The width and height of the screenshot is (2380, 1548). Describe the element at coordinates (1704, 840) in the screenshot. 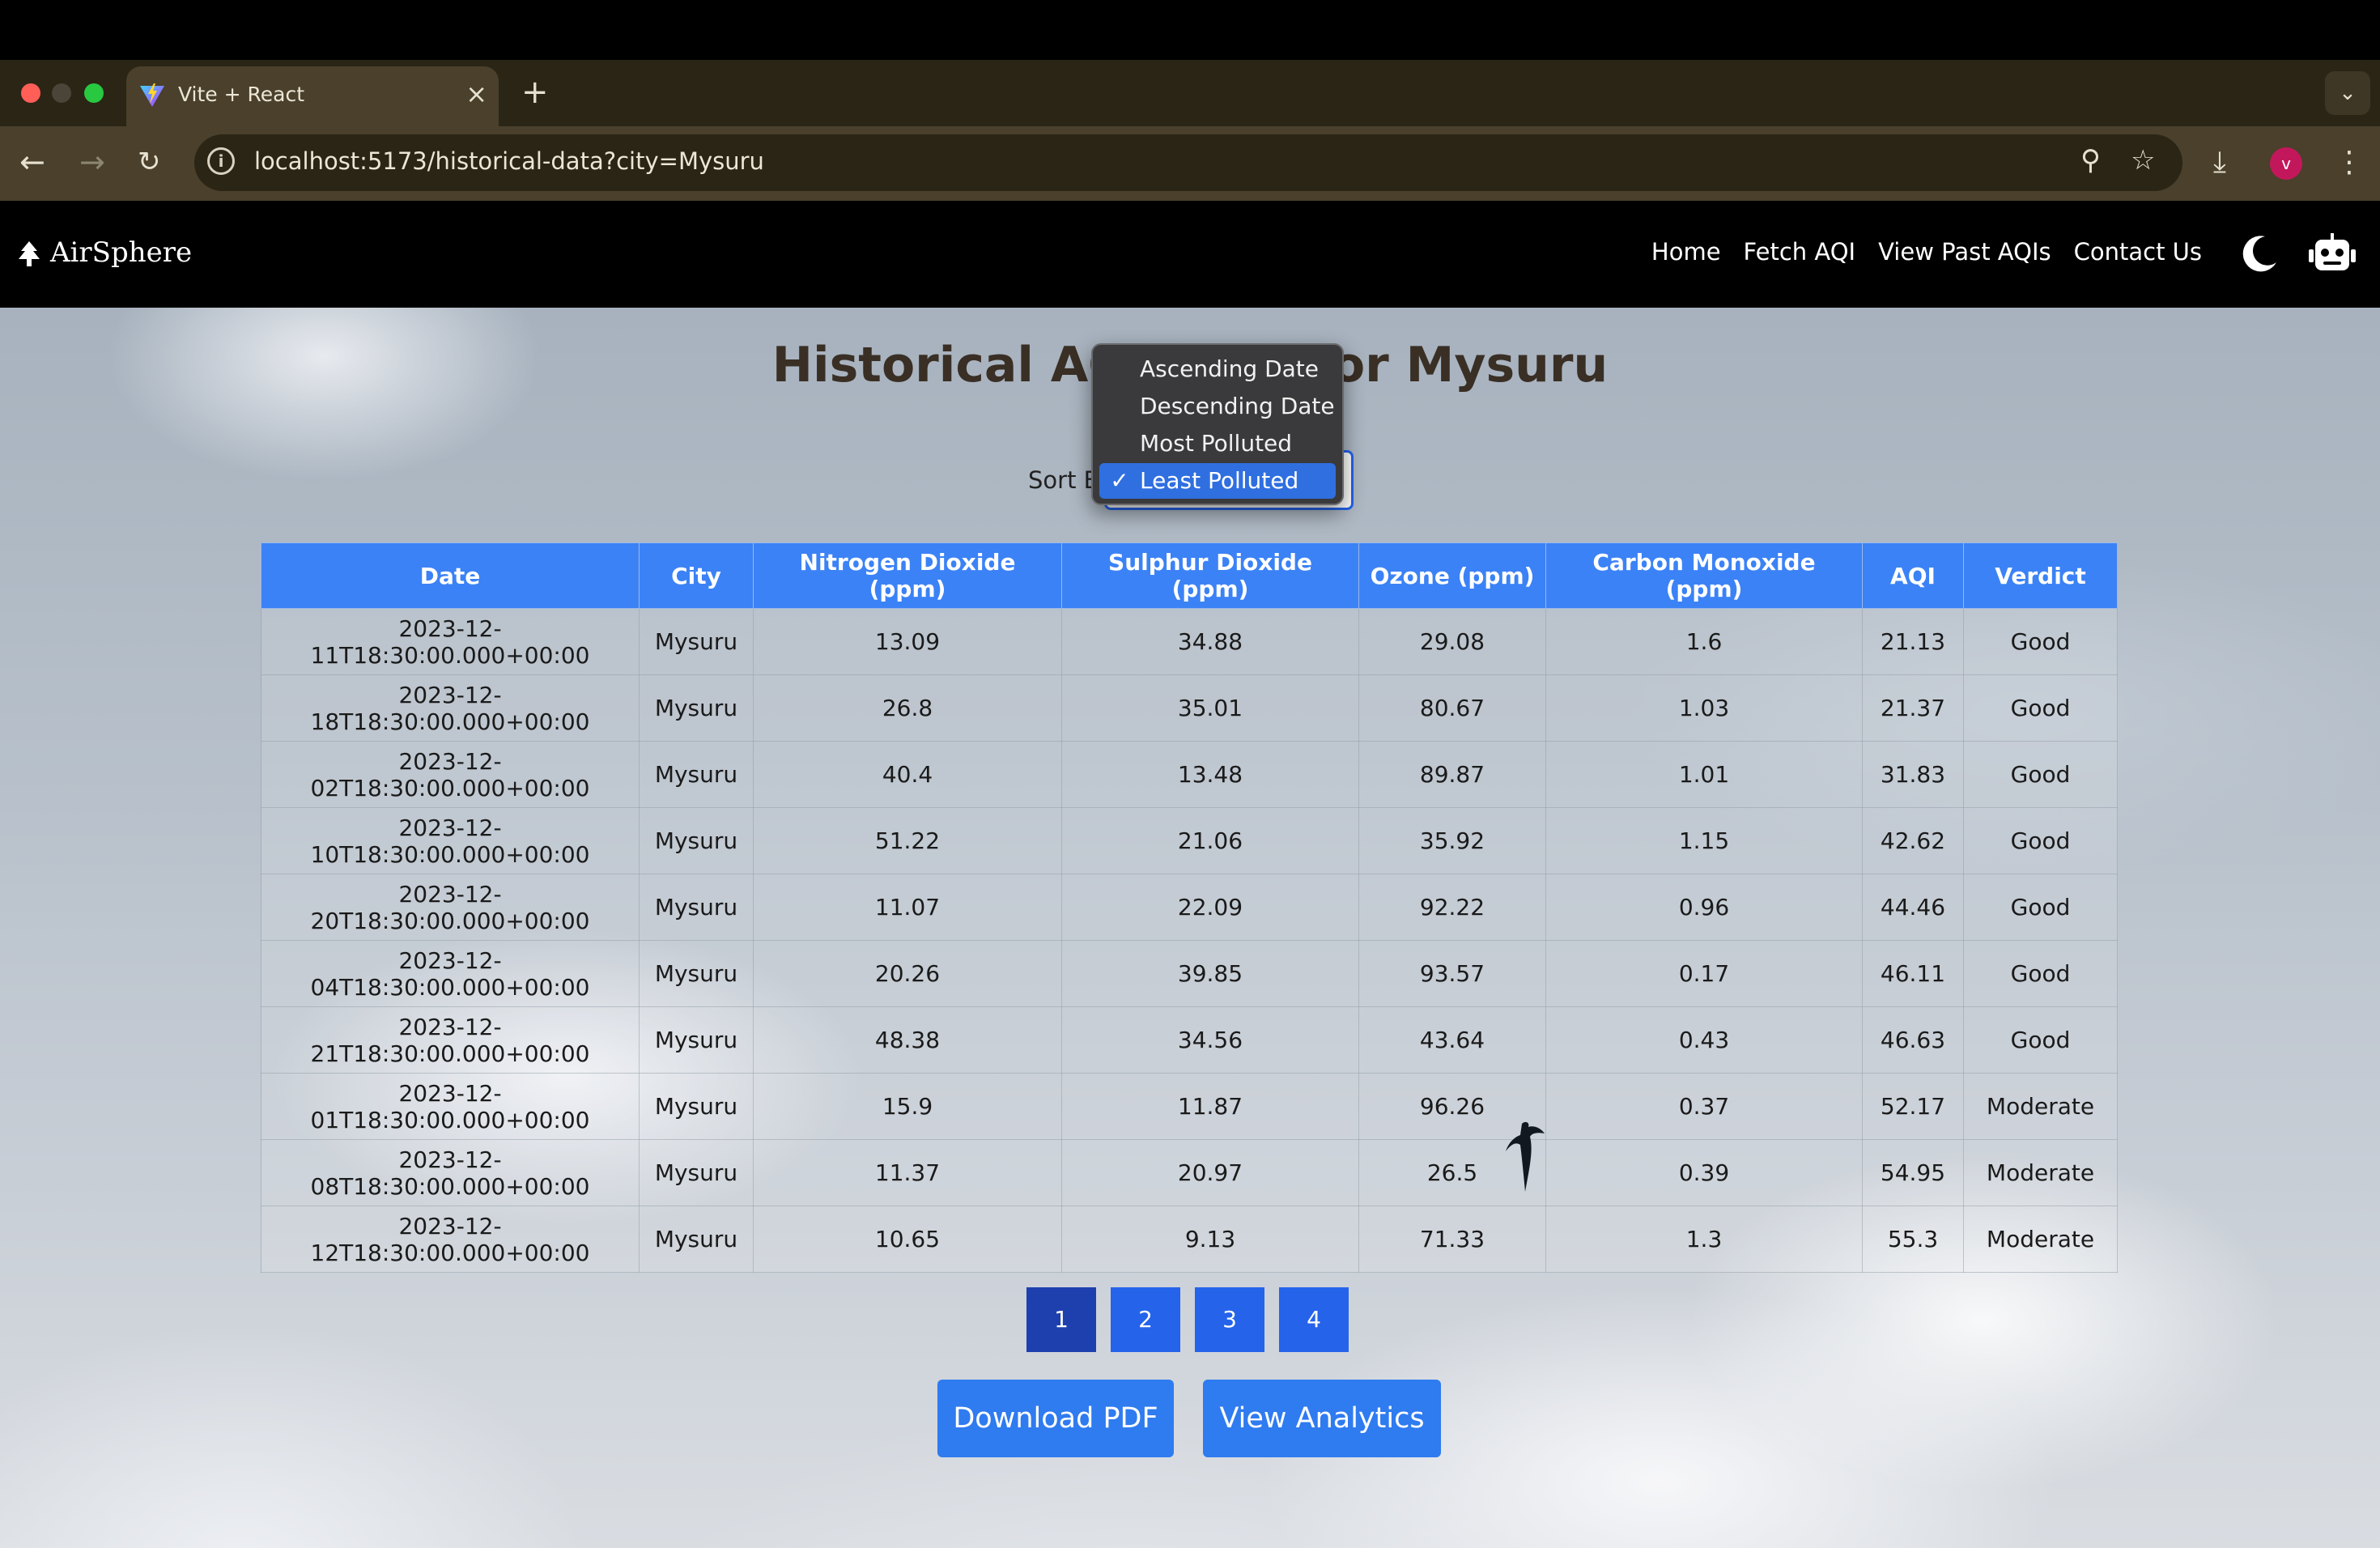

I see `cell-co: 1.15` at that location.